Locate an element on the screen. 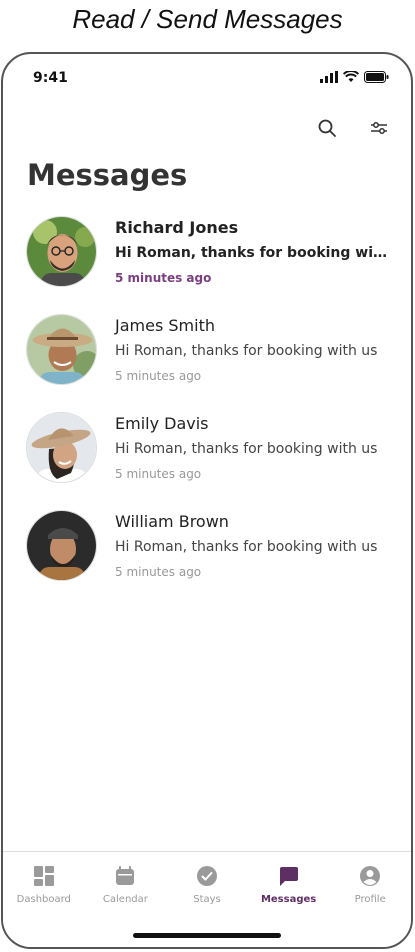  status-icons is located at coordinates (354, 77).